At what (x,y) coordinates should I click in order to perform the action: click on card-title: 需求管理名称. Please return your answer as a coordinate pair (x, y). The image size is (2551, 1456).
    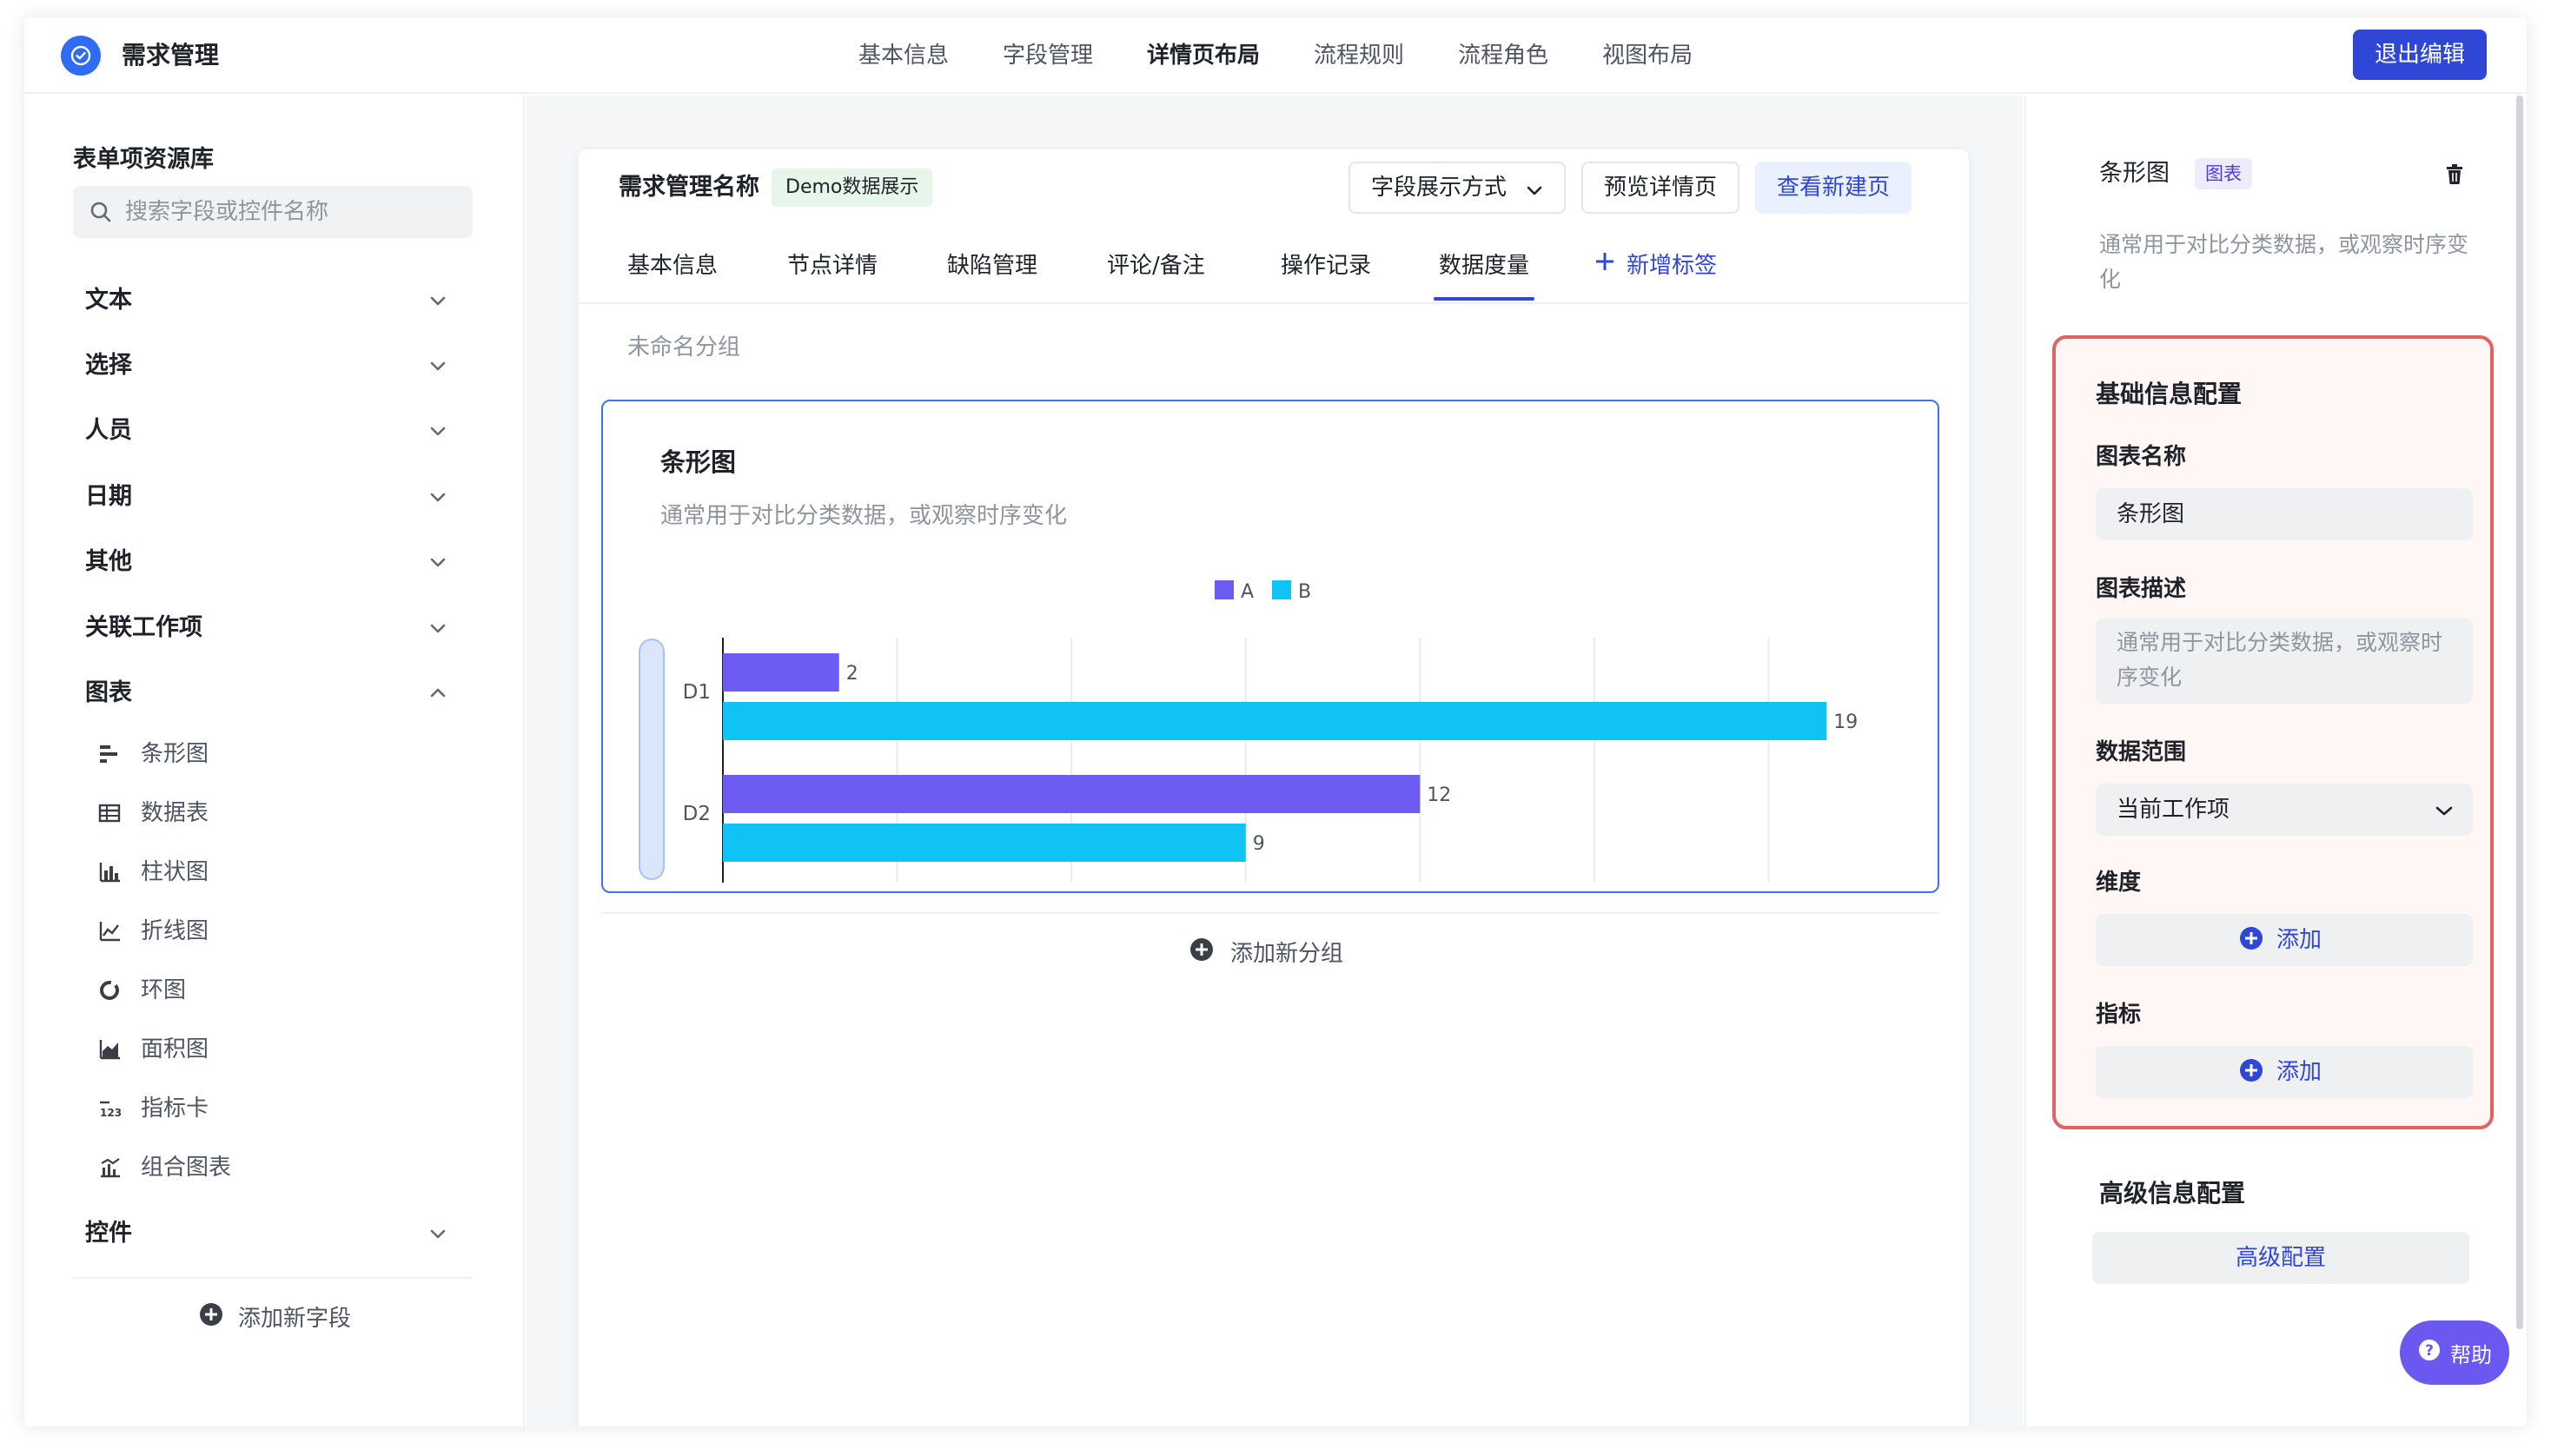
    Looking at the image, I should click on (689, 187).